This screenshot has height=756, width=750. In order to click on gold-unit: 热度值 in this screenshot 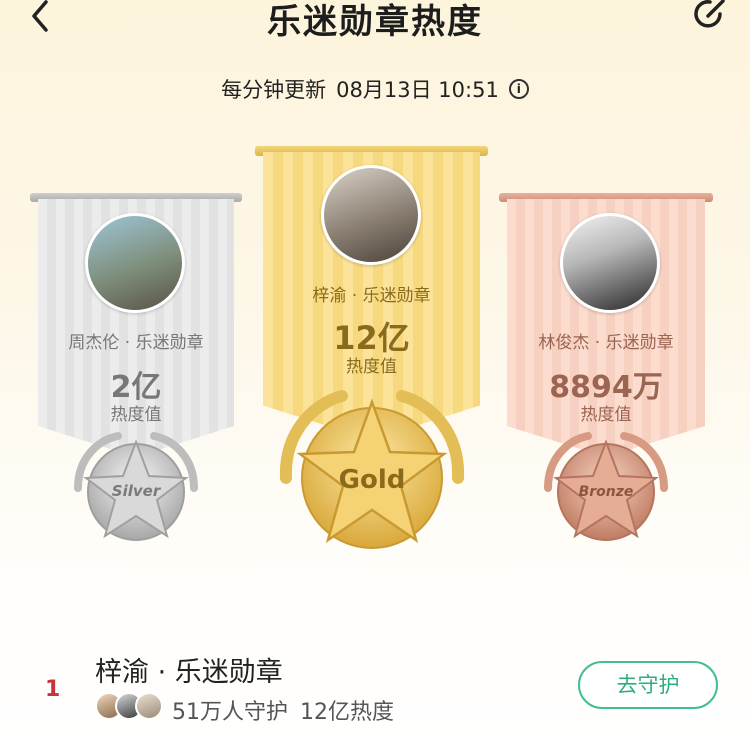, I will do `click(371, 367)`.